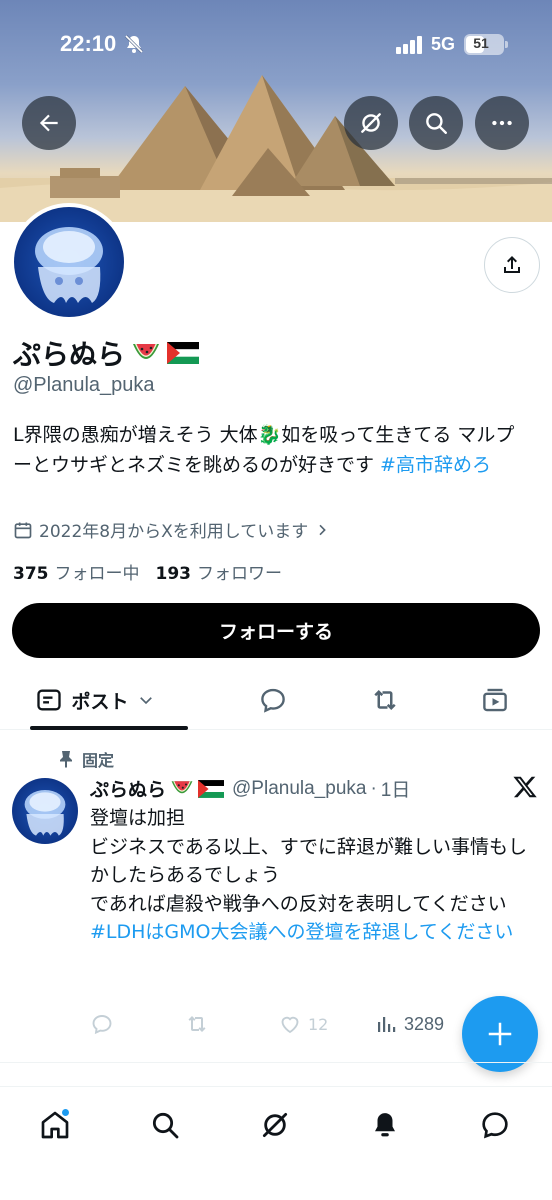 Image resolution: width=552 pixels, height=1200 pixels. Describe the element at coordinates (100, 701) in the screenshot. I see `tab-posts-label: ポスト` at that location.